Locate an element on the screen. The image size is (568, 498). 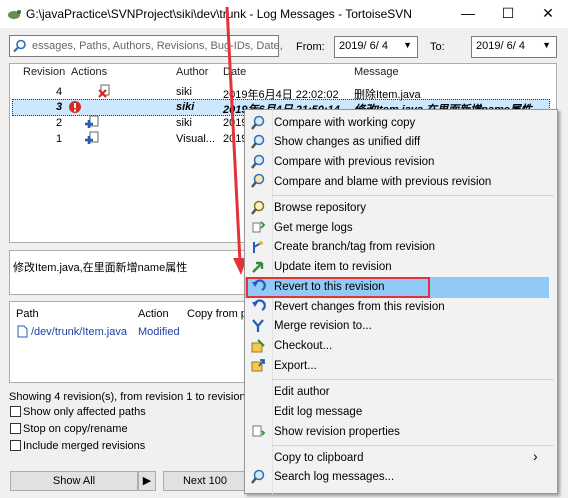
revert-icon is located at coordinates (258, 307).